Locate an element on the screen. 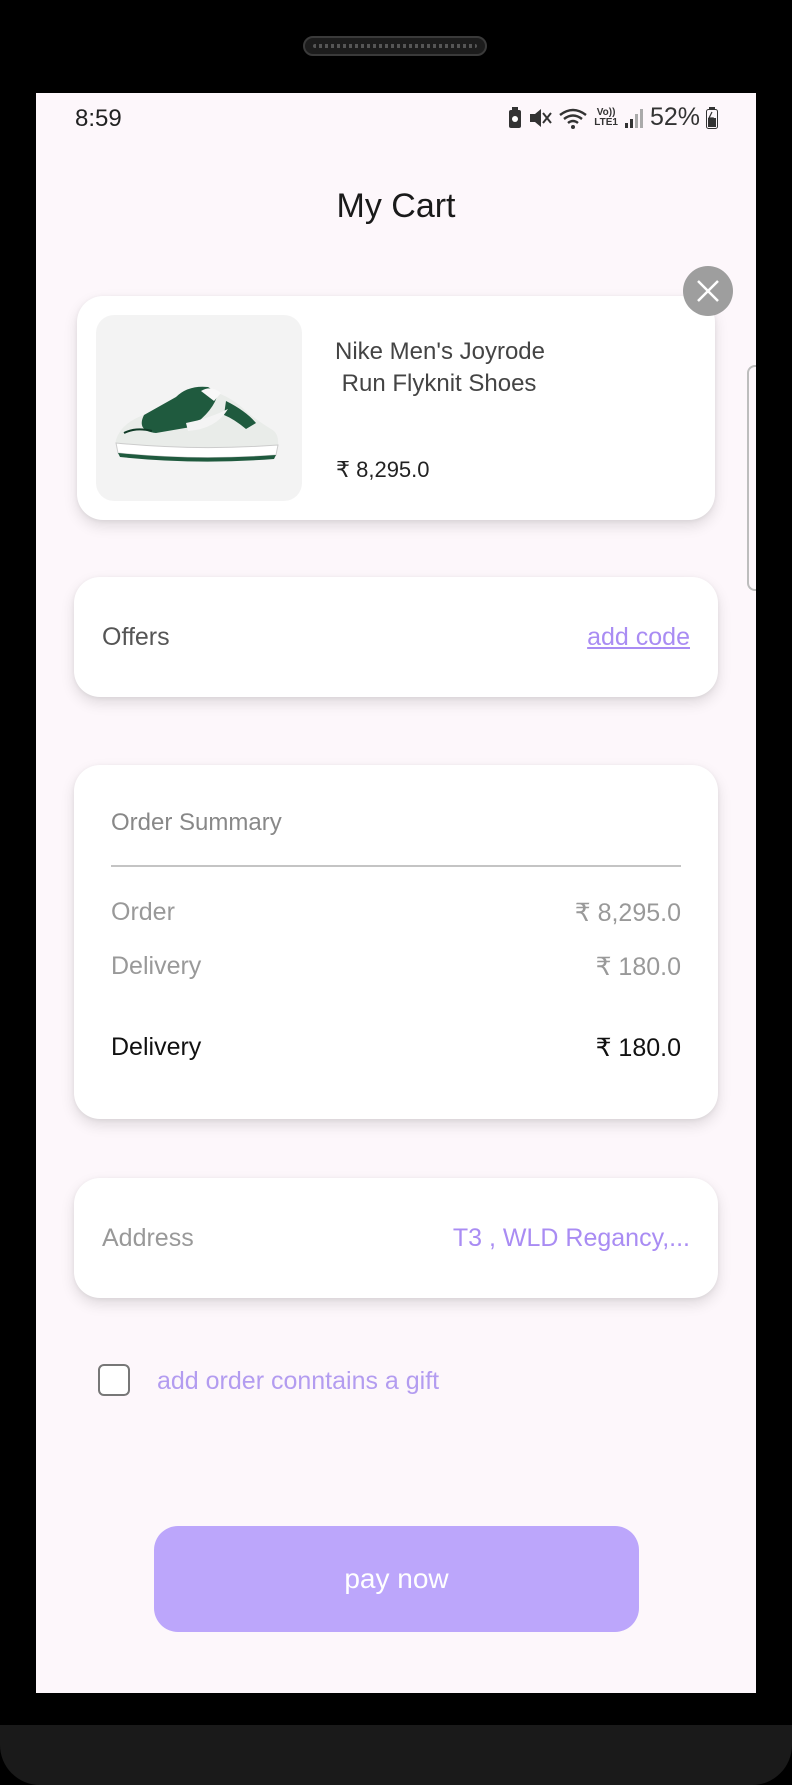 This screenshot has height=1785, width=792. status-time: 8:59 is located at coordinates (98, 118).